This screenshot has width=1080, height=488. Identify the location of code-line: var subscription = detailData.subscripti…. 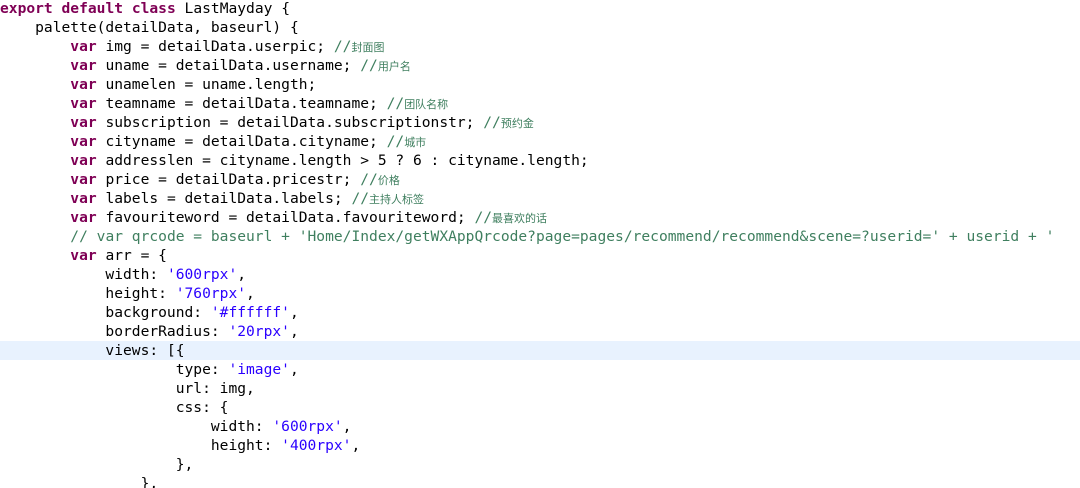
(540, 122).